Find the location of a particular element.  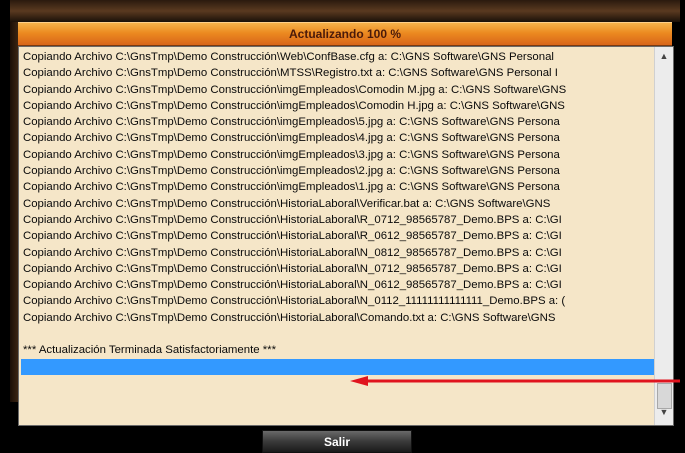

window-top-strip is located at coordinates (345, 11).